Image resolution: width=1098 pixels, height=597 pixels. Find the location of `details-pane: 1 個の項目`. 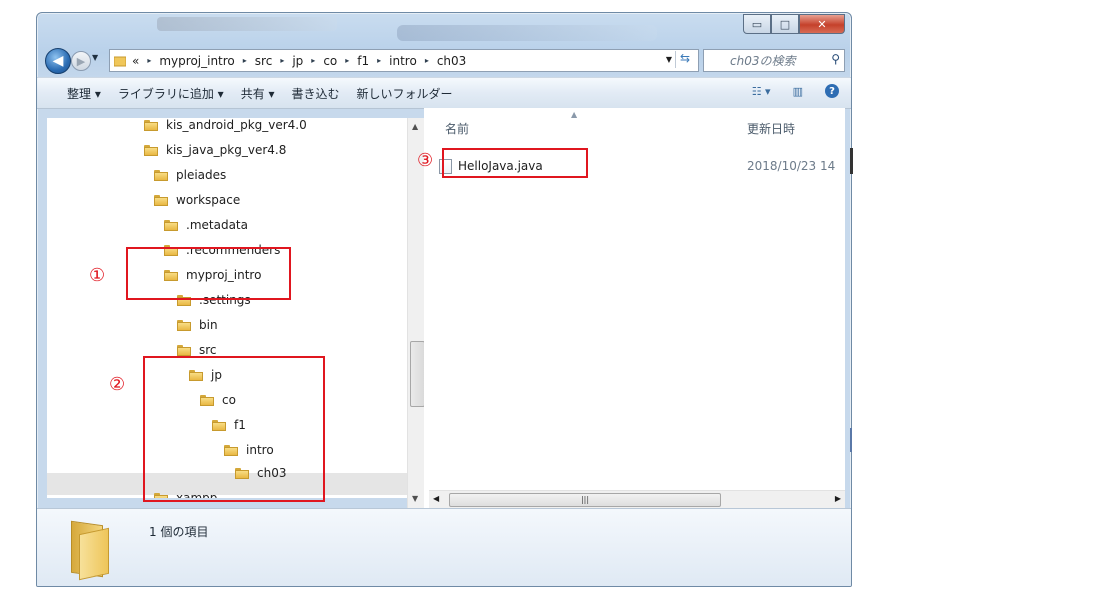

details-pane: 1 個の項目 is located at coordinates (444, 547).